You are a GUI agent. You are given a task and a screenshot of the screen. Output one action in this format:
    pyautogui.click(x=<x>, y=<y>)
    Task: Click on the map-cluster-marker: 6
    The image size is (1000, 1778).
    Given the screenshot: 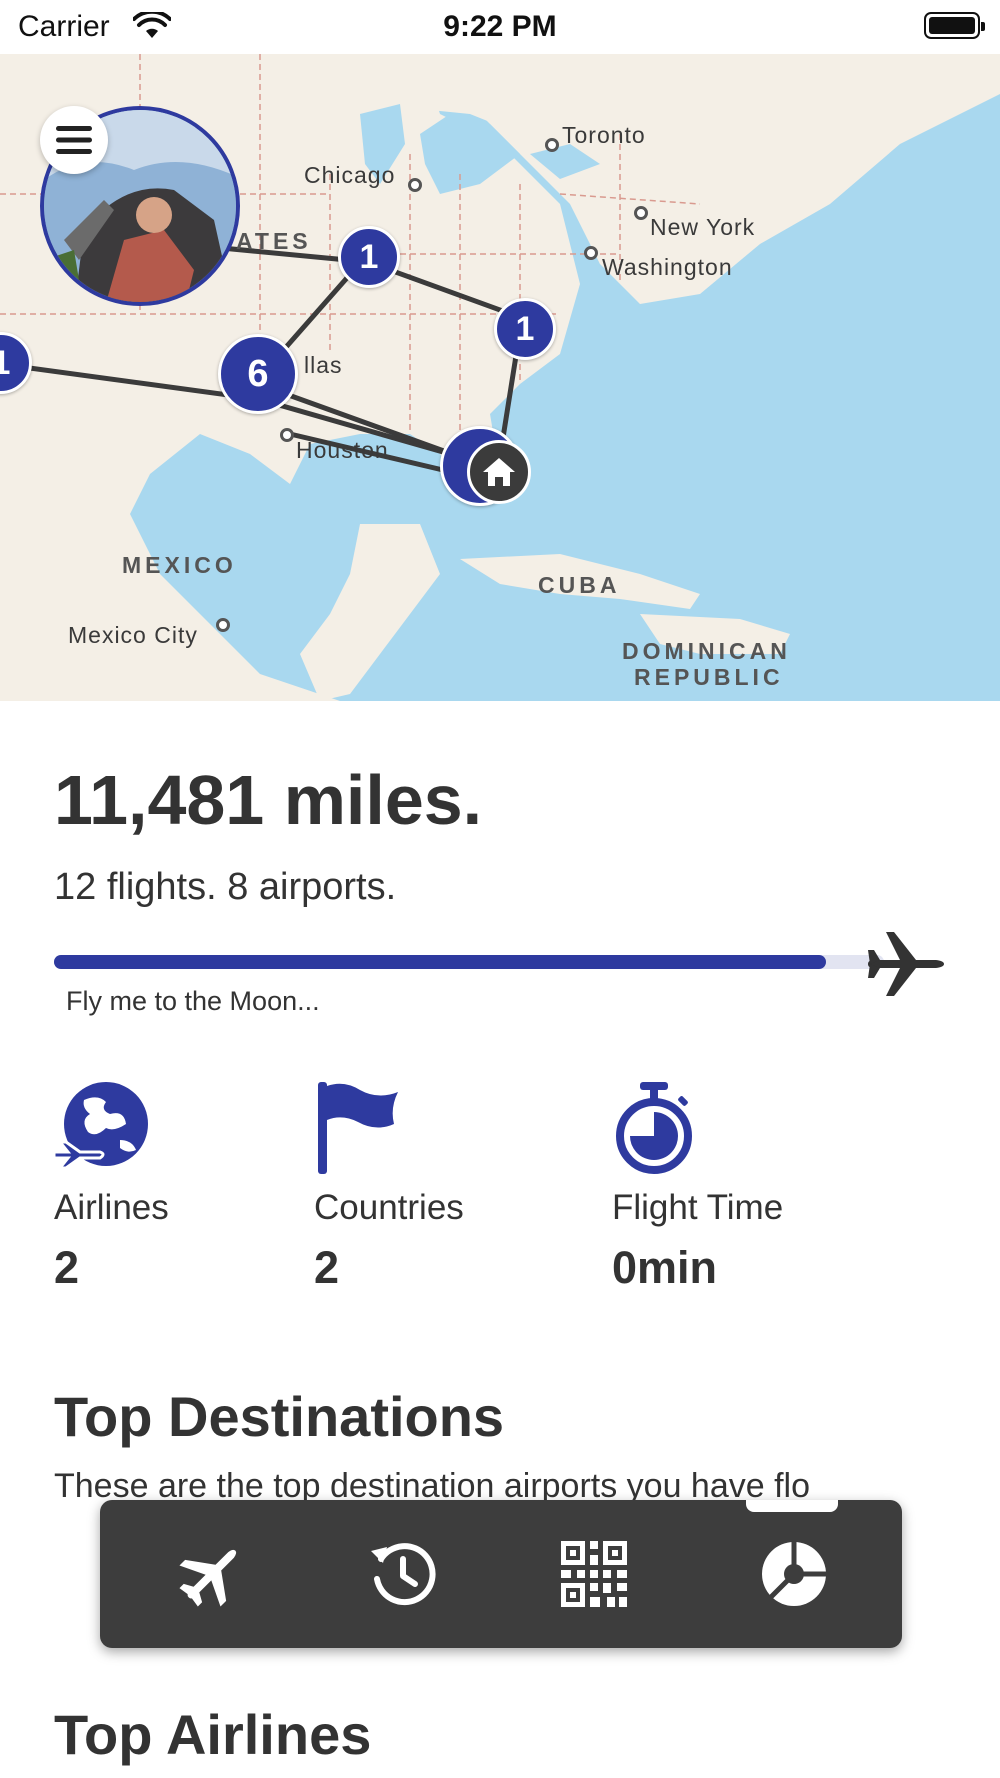 What is the action you would take?
    pyautogui.click(x=258, y=374)
    